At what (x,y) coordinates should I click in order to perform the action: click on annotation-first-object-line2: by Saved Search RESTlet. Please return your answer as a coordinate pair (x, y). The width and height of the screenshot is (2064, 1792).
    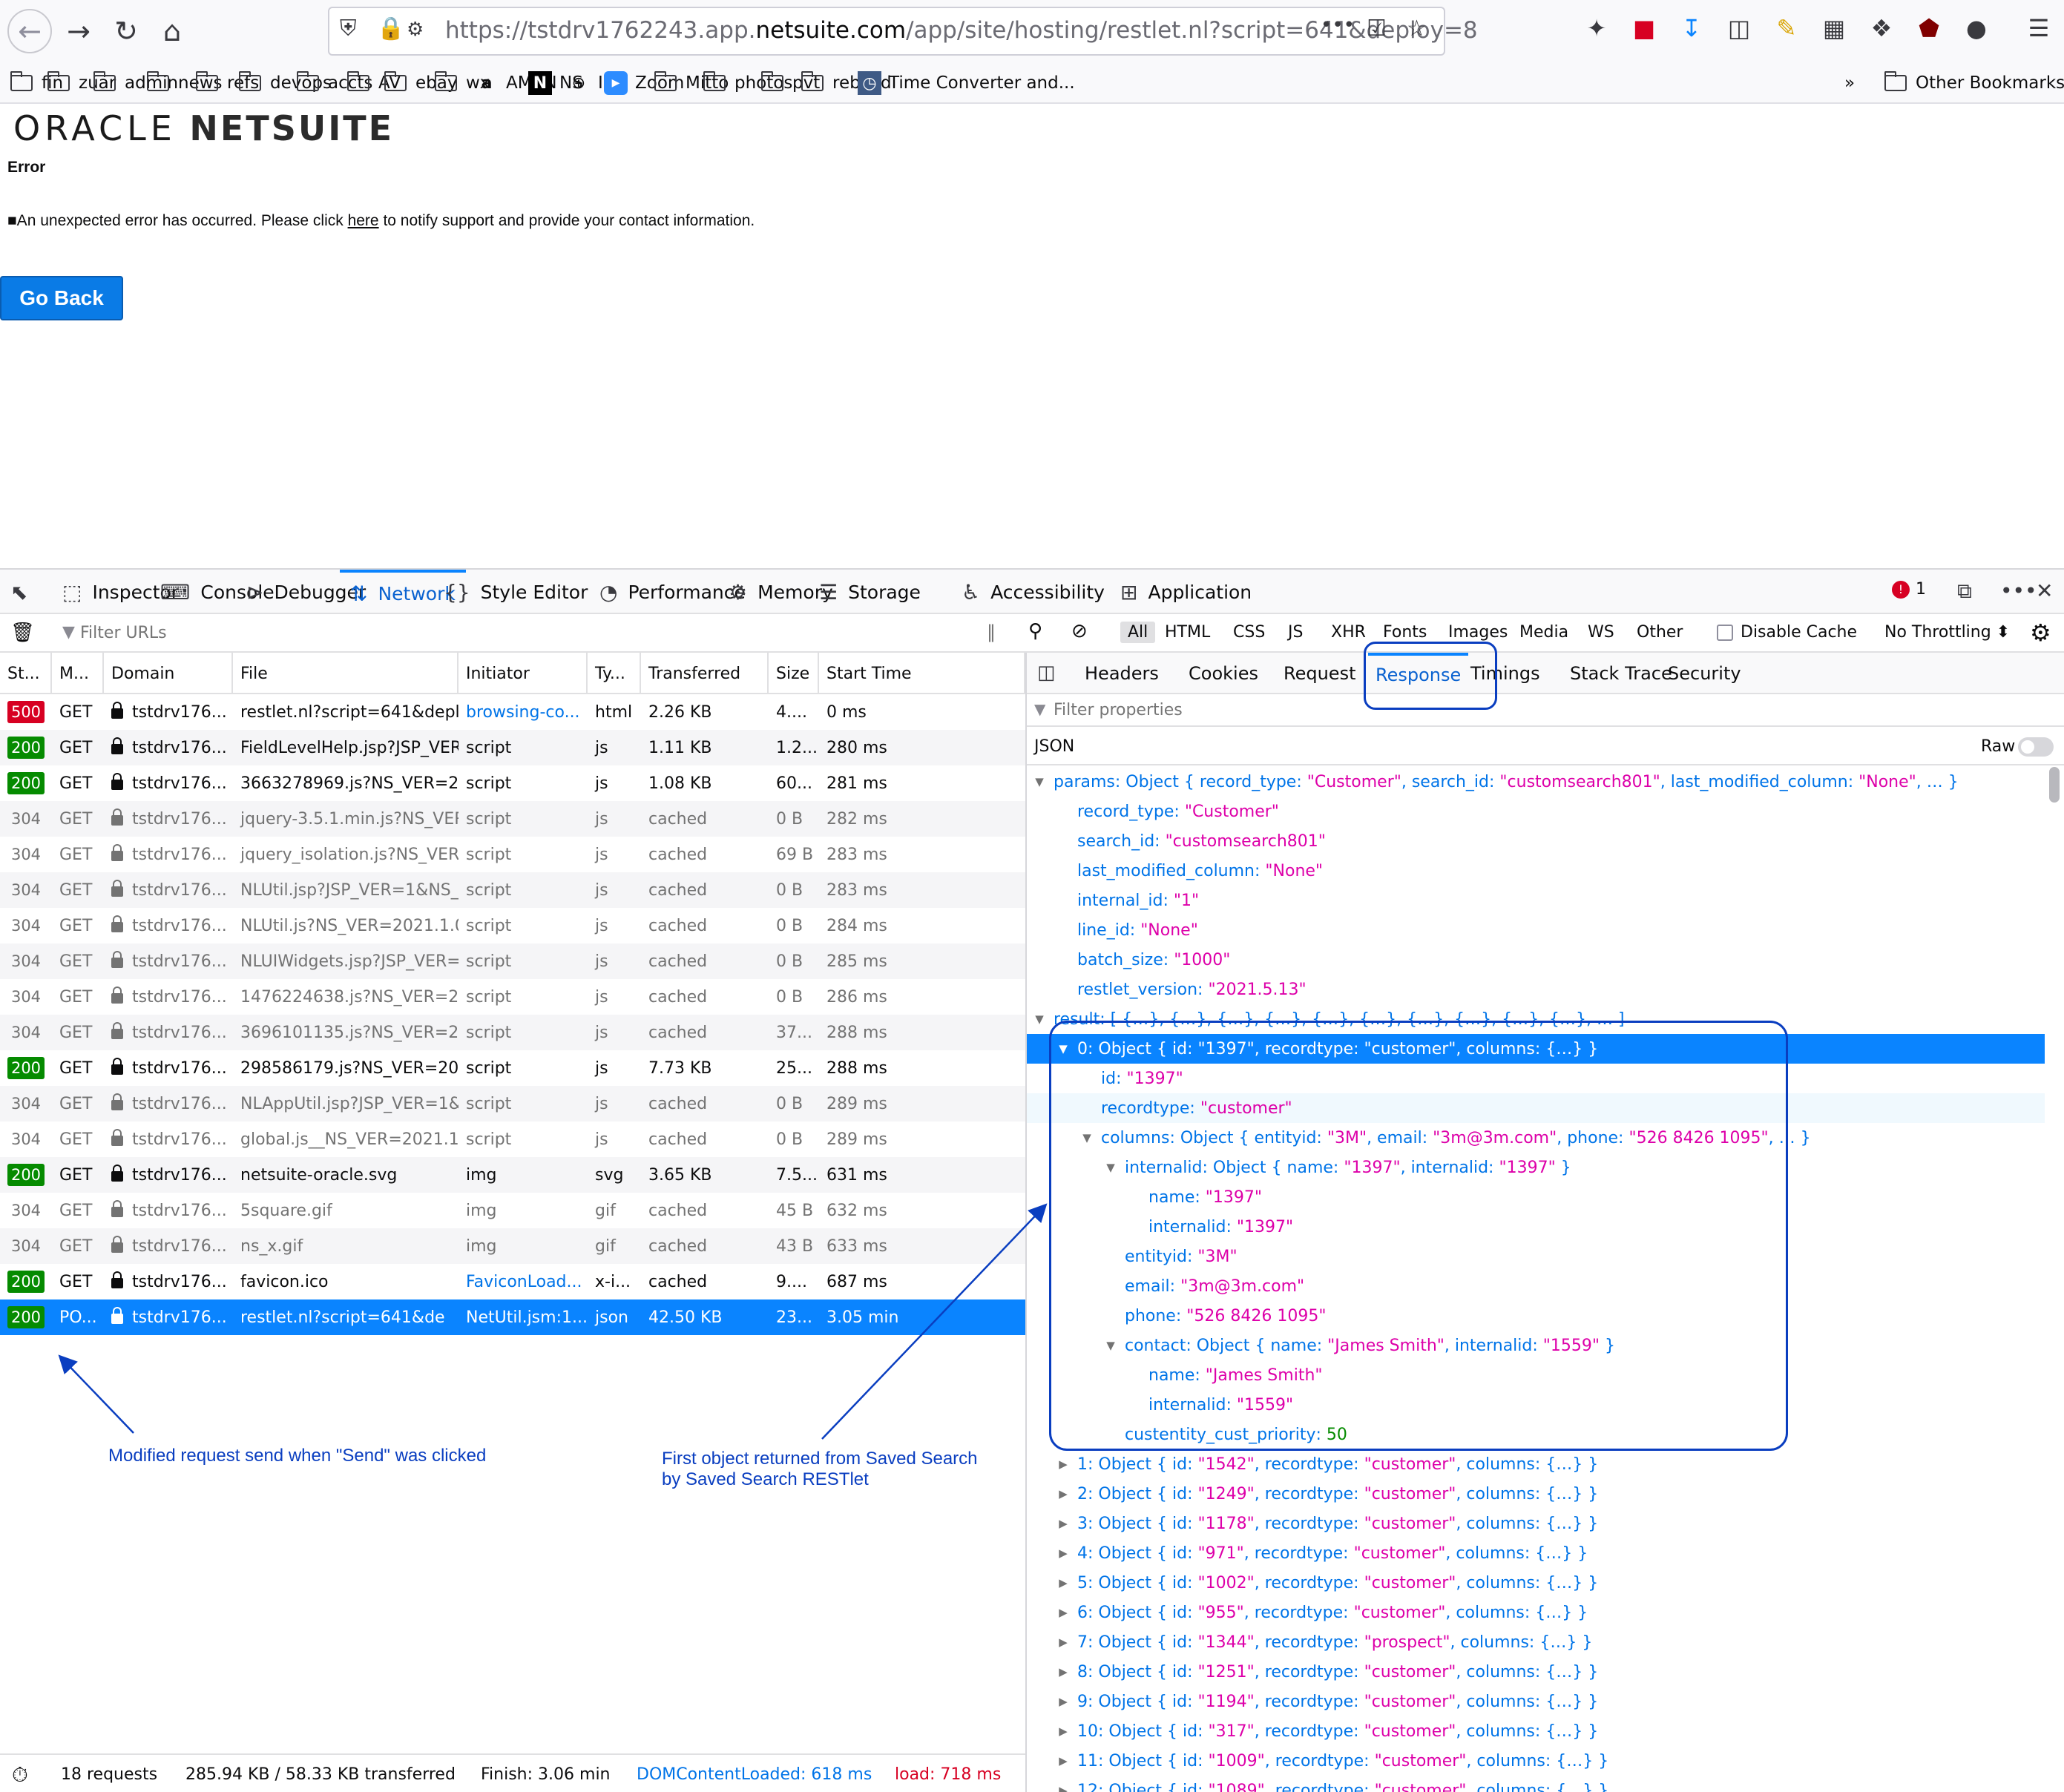
    Looking at the image, I should click on (765, 1479).